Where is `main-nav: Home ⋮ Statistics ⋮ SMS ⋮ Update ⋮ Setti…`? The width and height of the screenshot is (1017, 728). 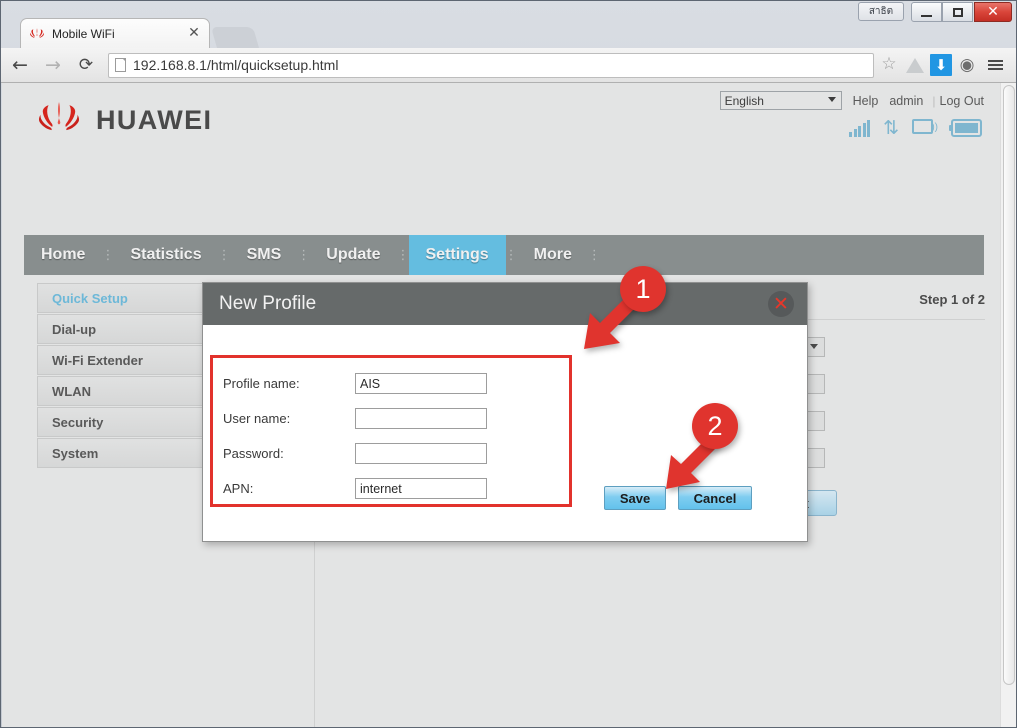
main-nav: Home ⋮ Statistics ⋮ SMS ⋮ Update ⋮ Setti… is located at coordinates (504, 255).